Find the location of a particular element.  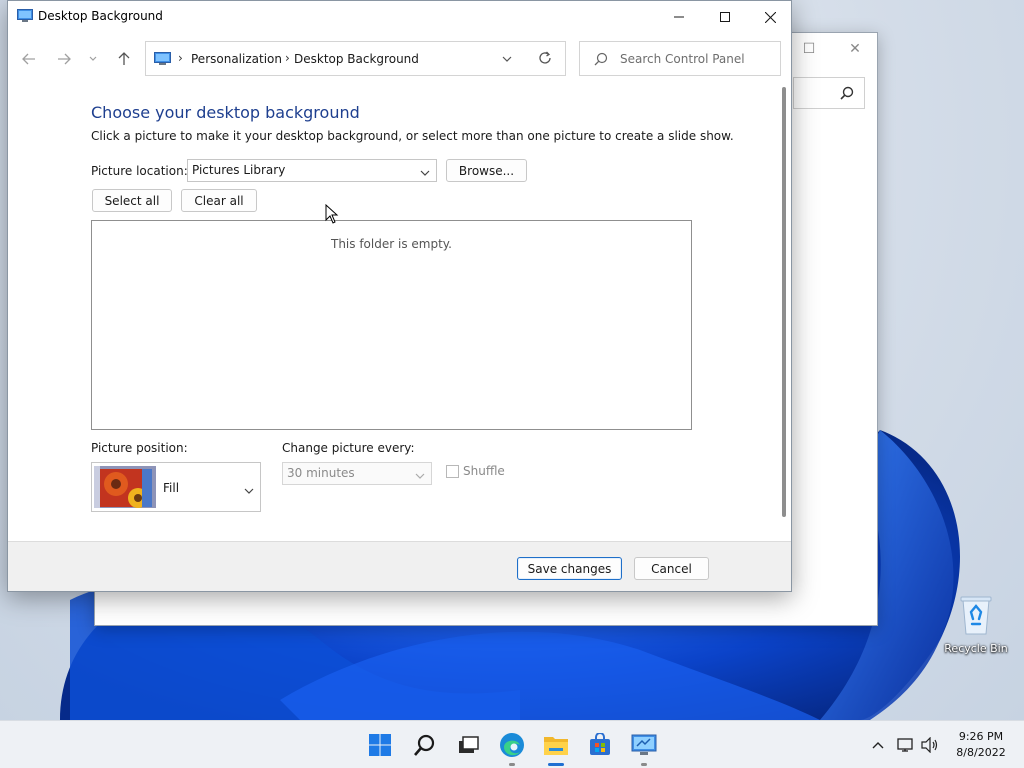

start-icon is located at coordinates (380, 745).